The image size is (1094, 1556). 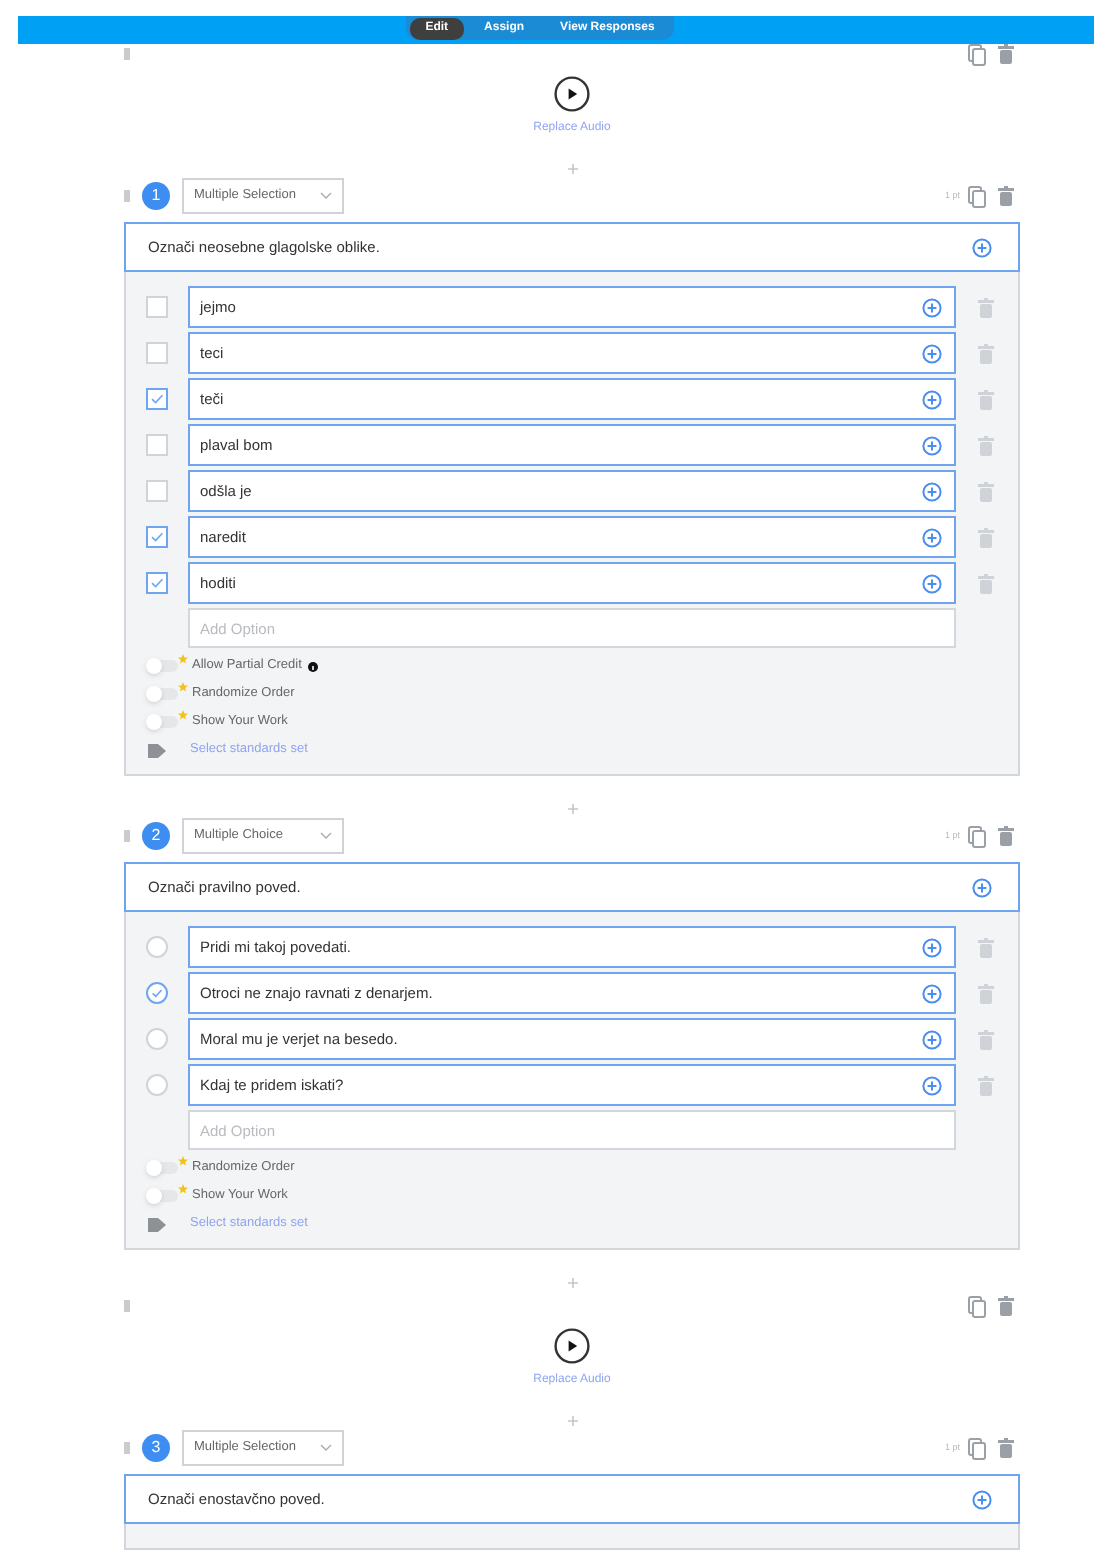 What do you see at coordinates (156, 1448) in the screenshot?
I see `question-number-badge: 3` at bounding box center [156, 1448].